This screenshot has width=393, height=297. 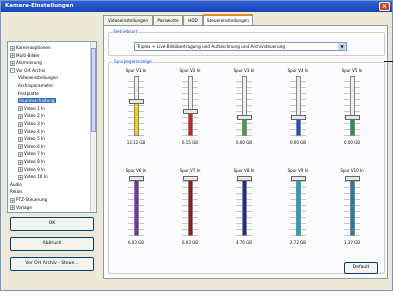 I want to click on tree-item: + Video 4 In, so click(x=31, y=132).